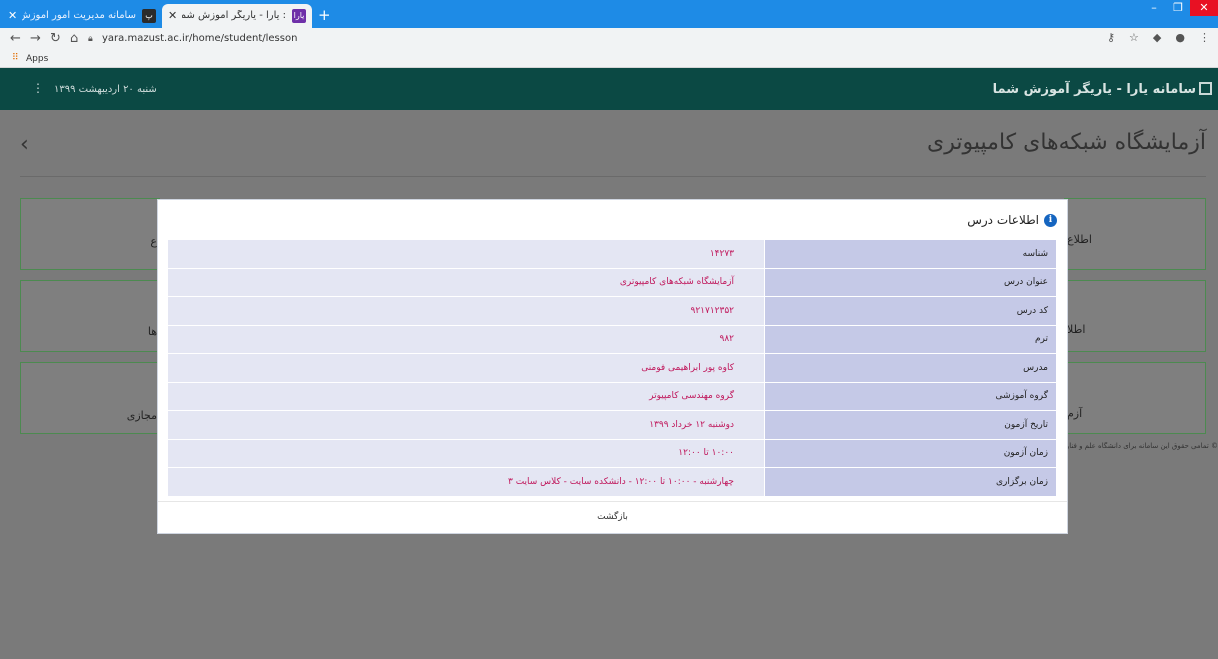  I want to click on modal-header: i اطلاعات درس, so click(1012, 220).